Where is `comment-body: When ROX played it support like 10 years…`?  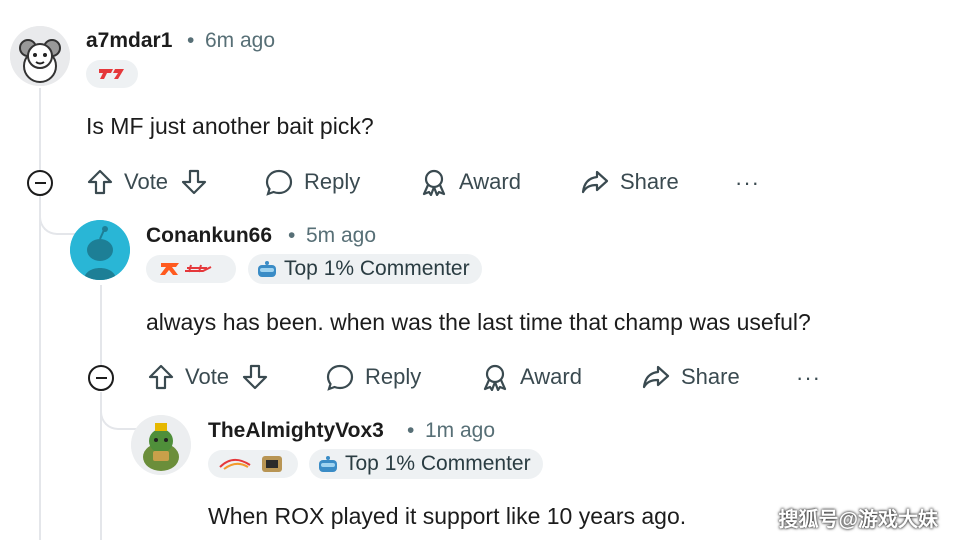 comment-body: When ROX played it support like 10 years… is located at coordinates (447, 516).